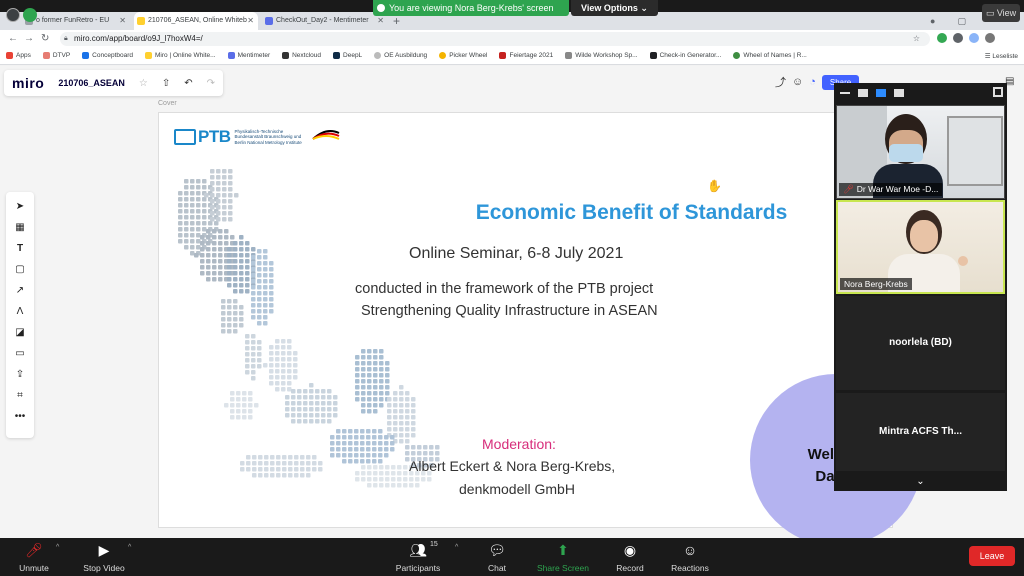  I want to click on bookmark-nextcloud: Nextcloud, so click(301, 55).